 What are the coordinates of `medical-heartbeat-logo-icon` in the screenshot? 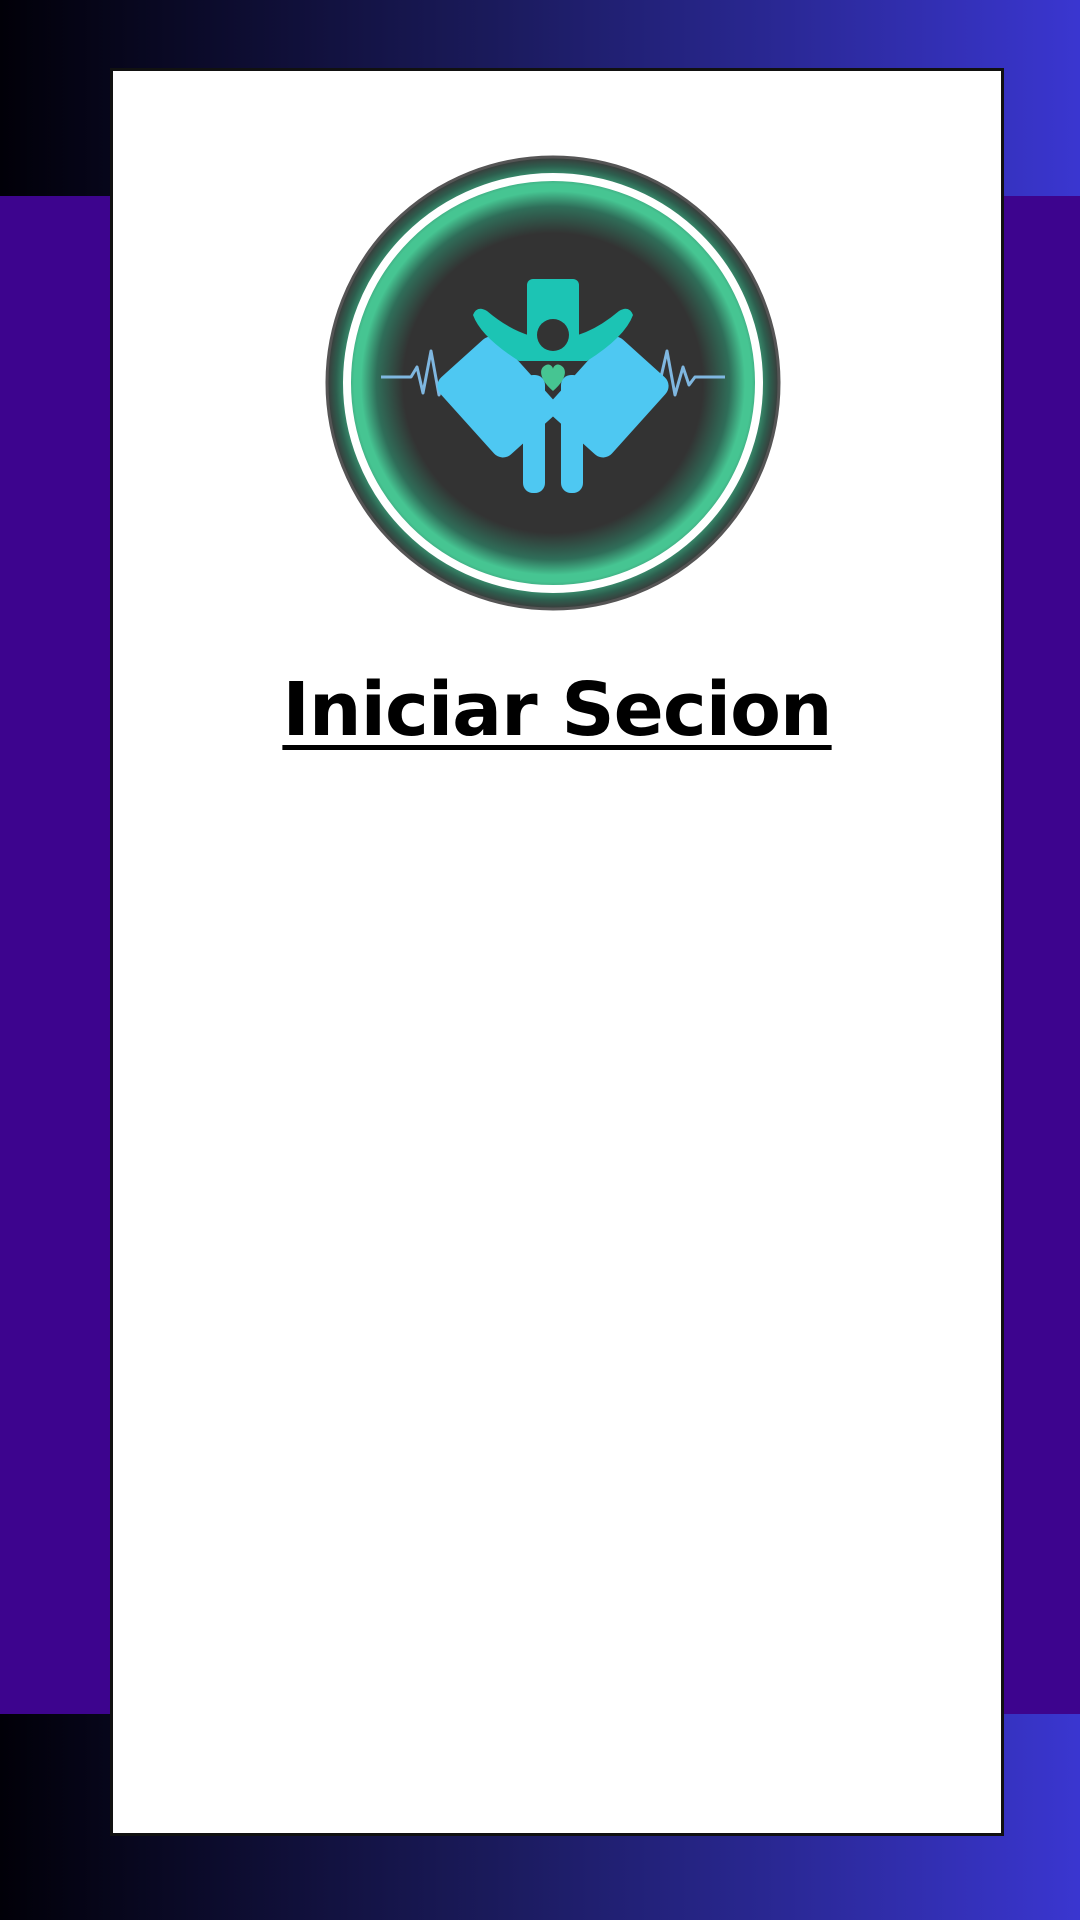 It's located at (553, 383).